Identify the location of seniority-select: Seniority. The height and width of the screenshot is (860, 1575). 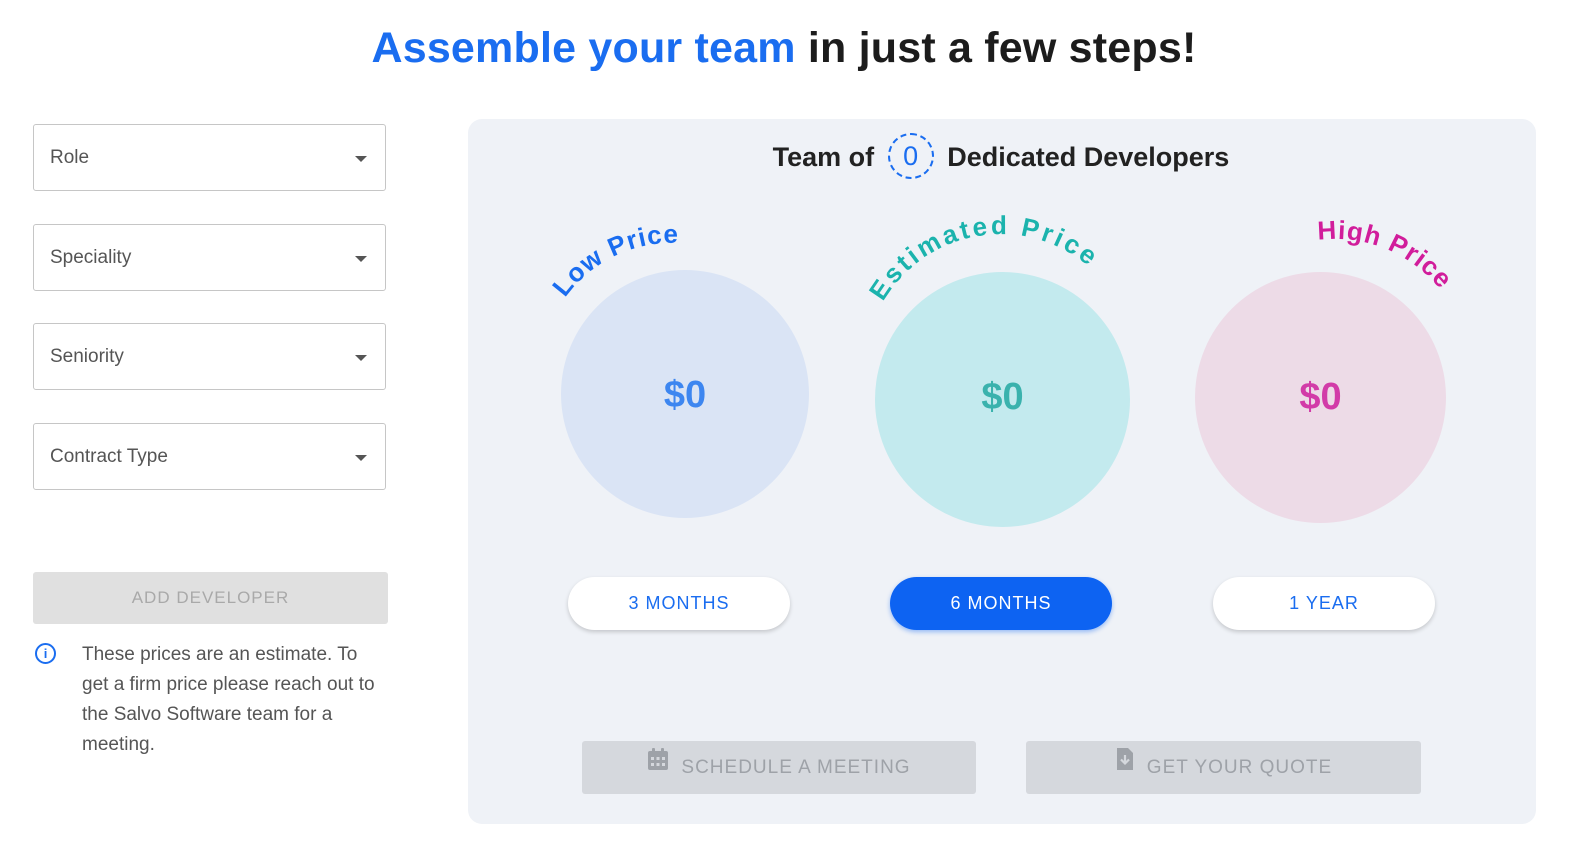
(209, 356).